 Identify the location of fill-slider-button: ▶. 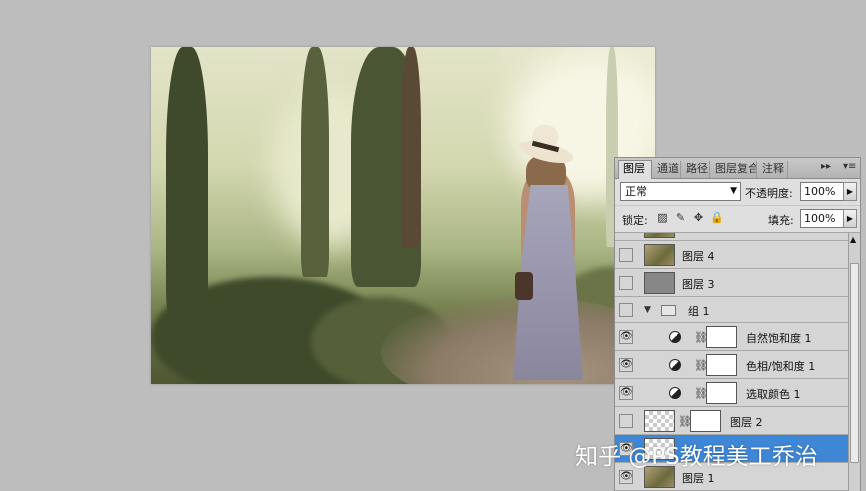
(850, 218).